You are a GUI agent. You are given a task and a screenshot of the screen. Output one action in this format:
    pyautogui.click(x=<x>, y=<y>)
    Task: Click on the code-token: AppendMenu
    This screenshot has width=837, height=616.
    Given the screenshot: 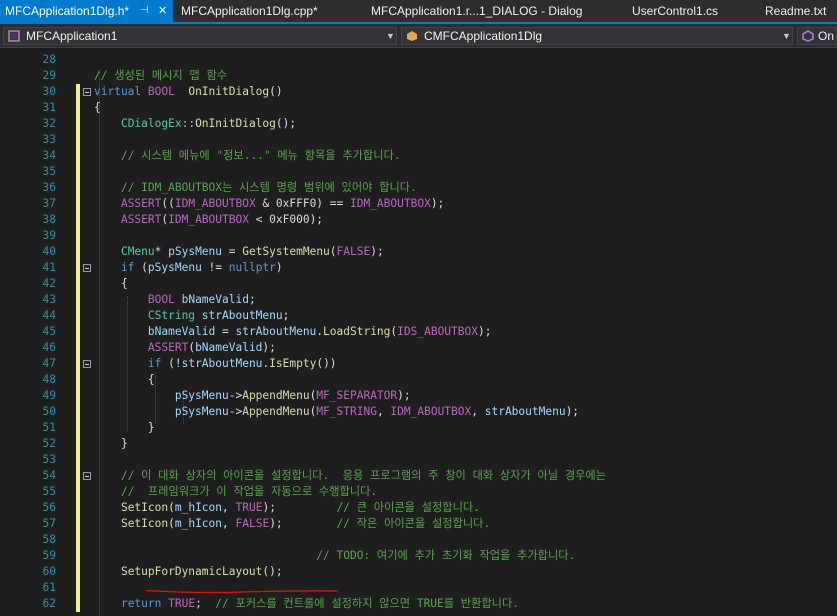 What is the action you would take?
    pyautogui.click(x=276, y=411)
    